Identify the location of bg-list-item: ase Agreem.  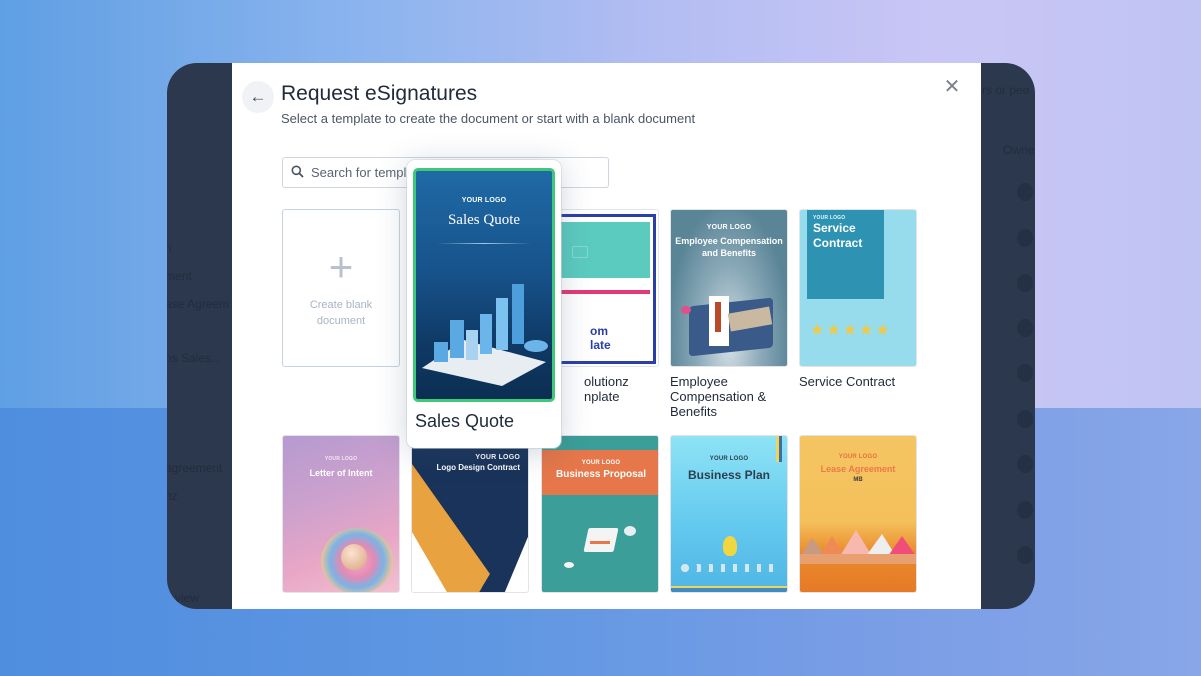
(198, 304).